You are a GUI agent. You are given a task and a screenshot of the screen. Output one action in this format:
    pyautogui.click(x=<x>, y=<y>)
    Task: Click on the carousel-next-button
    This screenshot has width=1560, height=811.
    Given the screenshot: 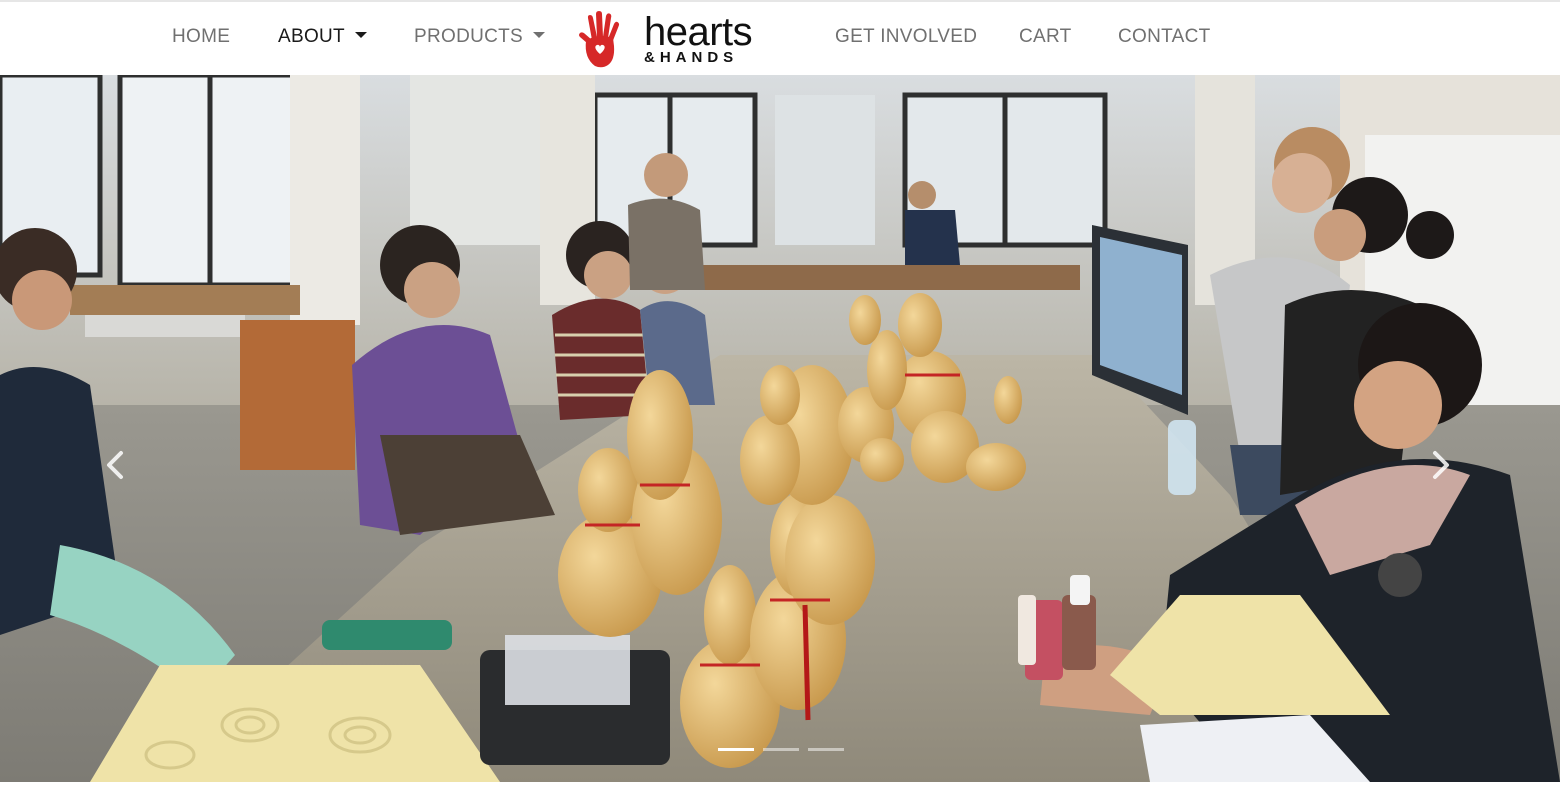 What is the action you would take?
    pyautogui.click(x=1440, y=465)
    